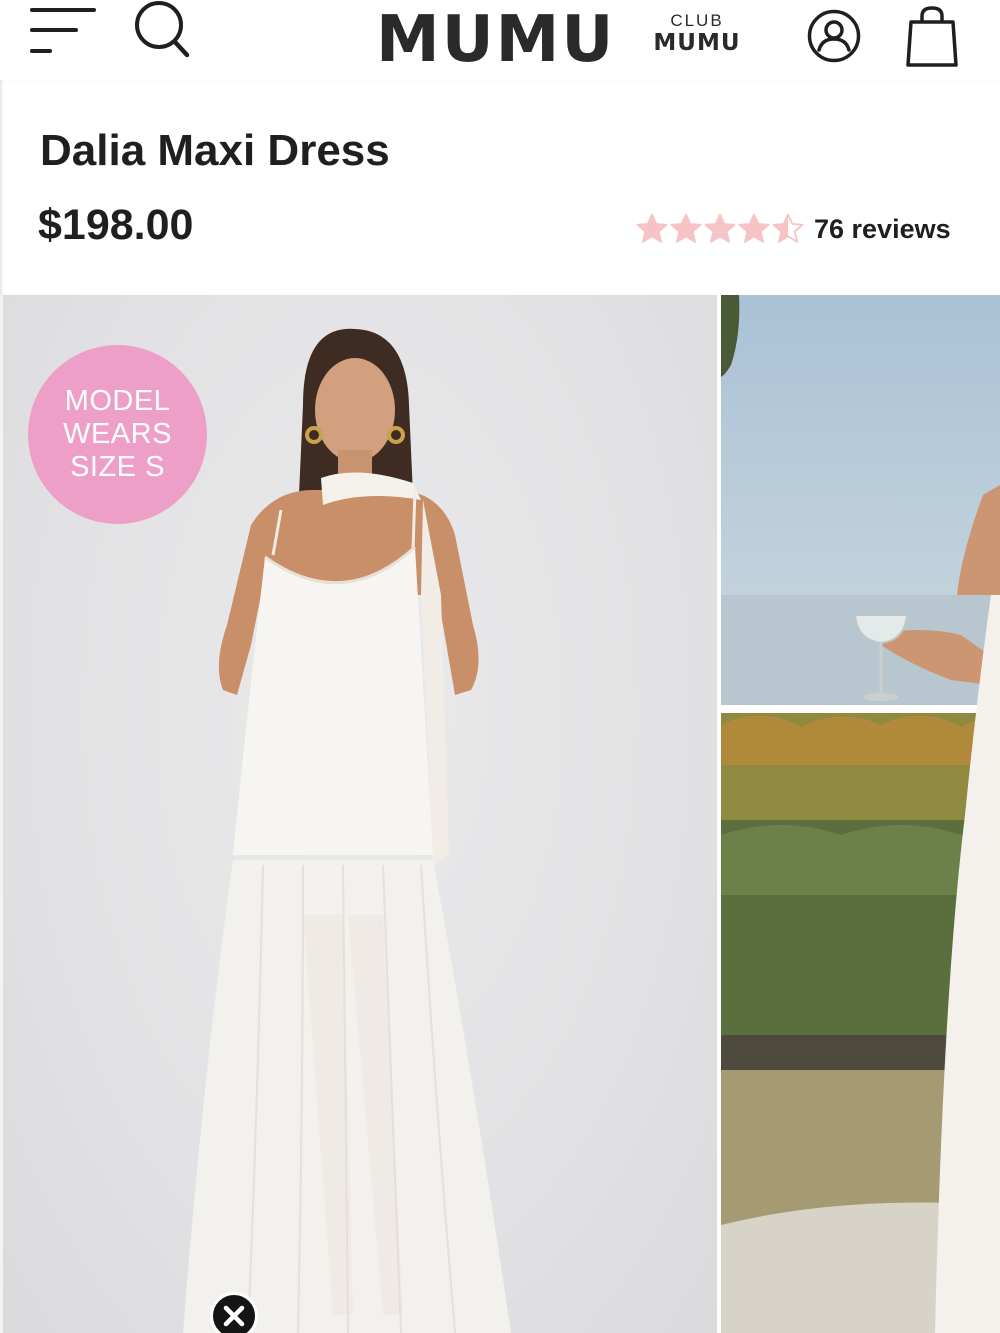 The image size is (1000, 1333). I want to click on brand-logo: MUMU, so click(495, 40).